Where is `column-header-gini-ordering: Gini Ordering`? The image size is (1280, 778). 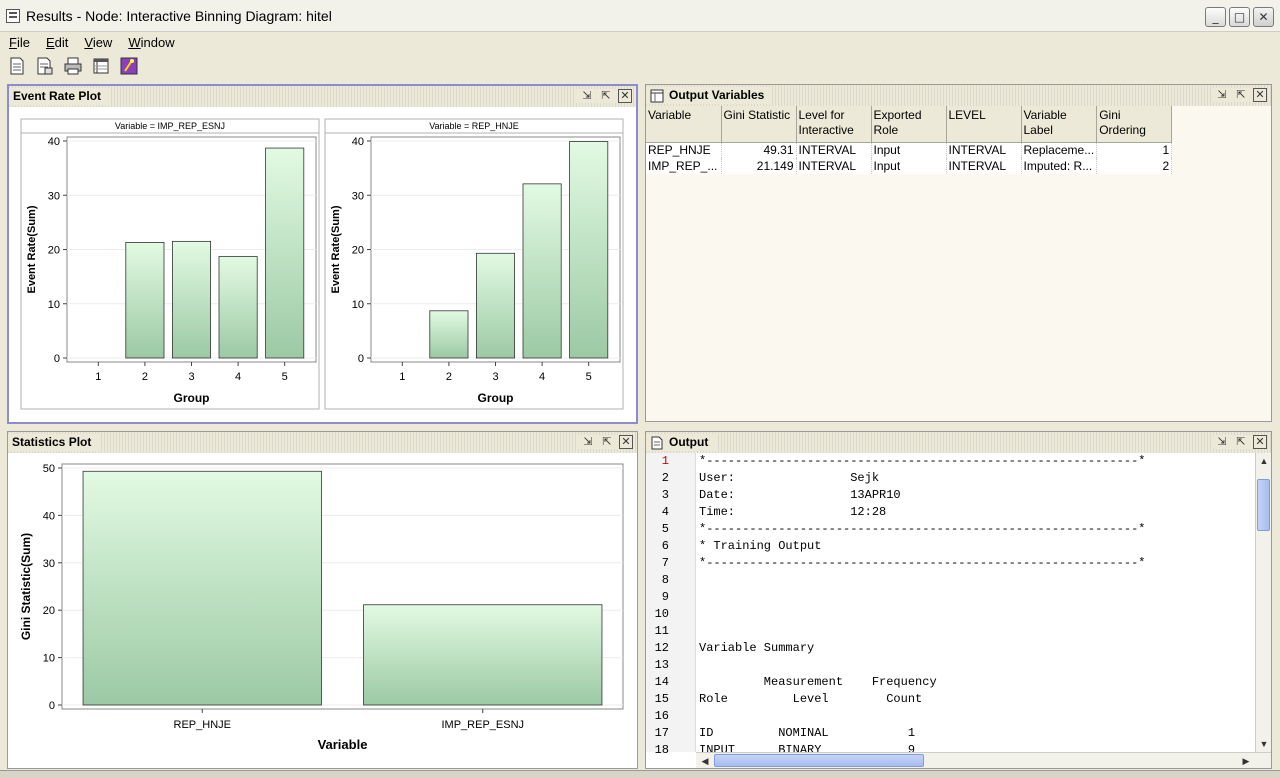 column-header-gini-ordering: Gini Ordering is located at coordinates (1134, 124).